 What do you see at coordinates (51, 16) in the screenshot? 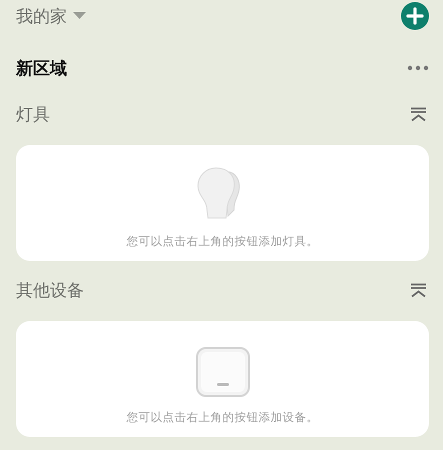
I see `home-selector: 我的家` at bounding box center [51, 16].